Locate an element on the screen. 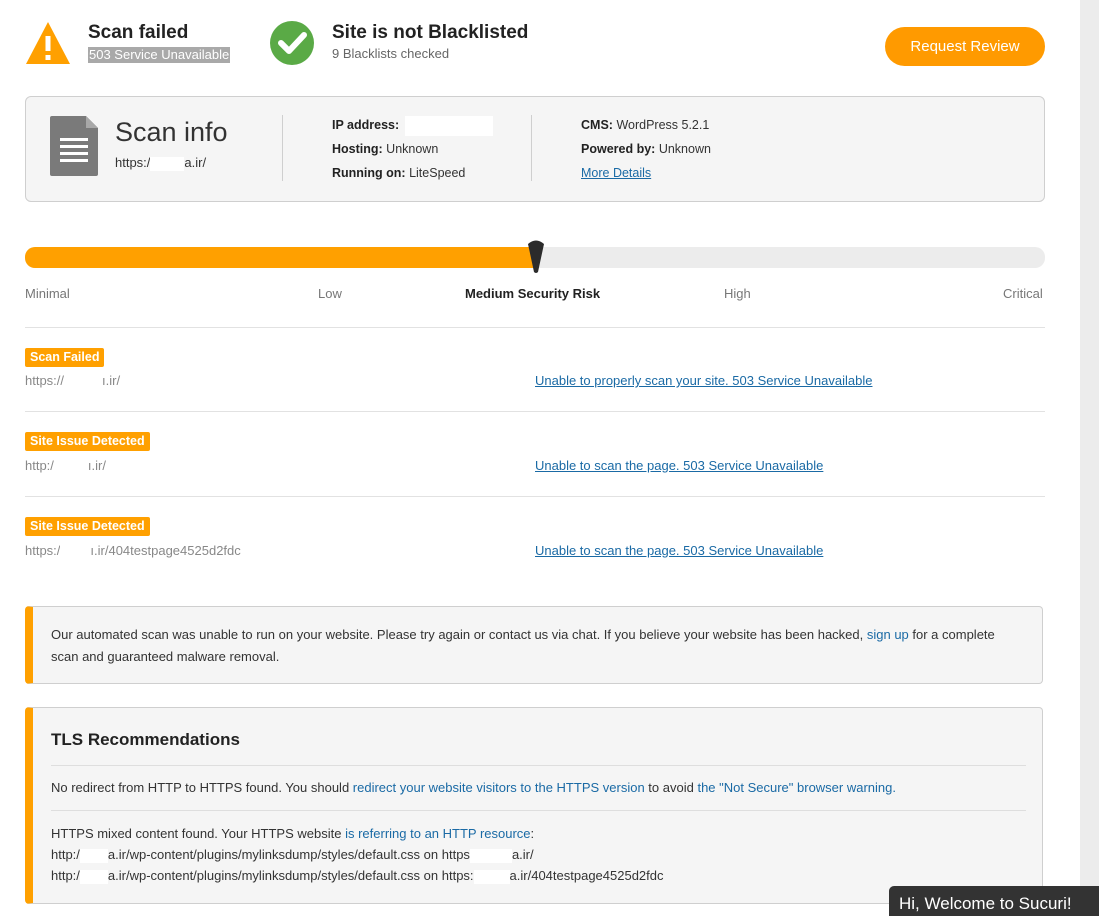  scan-status: Scan failed 503 Service Unavailable is located at coordinates (128, 43).